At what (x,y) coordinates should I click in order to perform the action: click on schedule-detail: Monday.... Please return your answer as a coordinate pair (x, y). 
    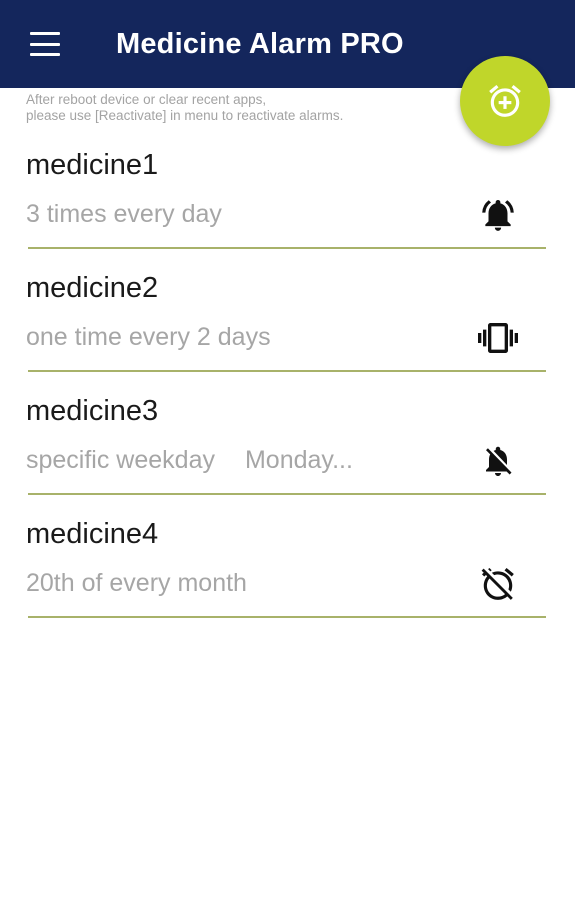
    Looking at the image, I should click on (298, 460).